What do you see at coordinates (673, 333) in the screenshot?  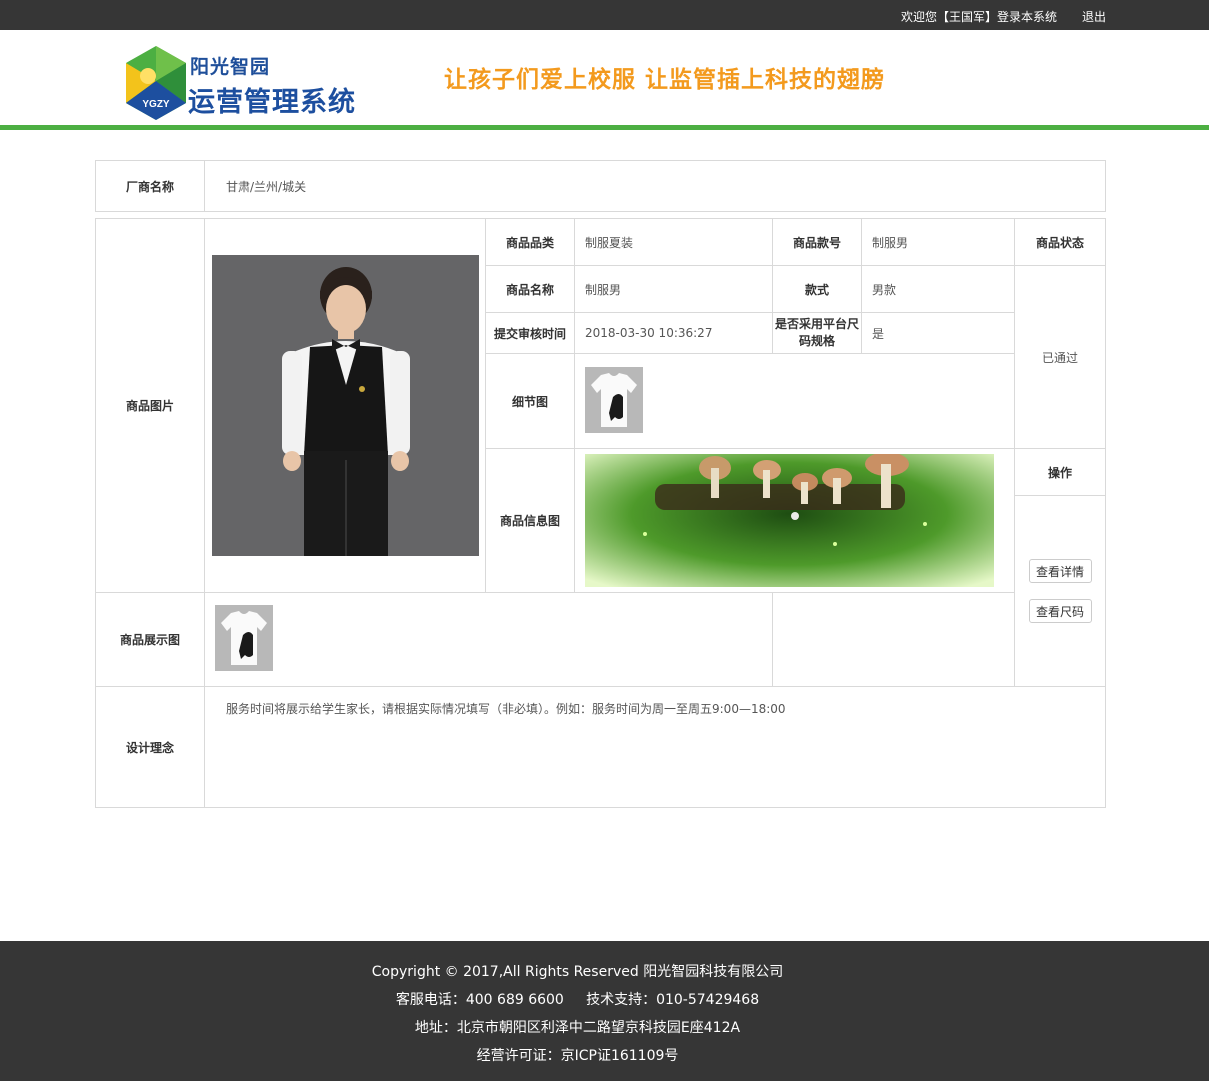 I see `submit-time-value: 2018-03-30 10:36:27` at bounding box center [673, 333].